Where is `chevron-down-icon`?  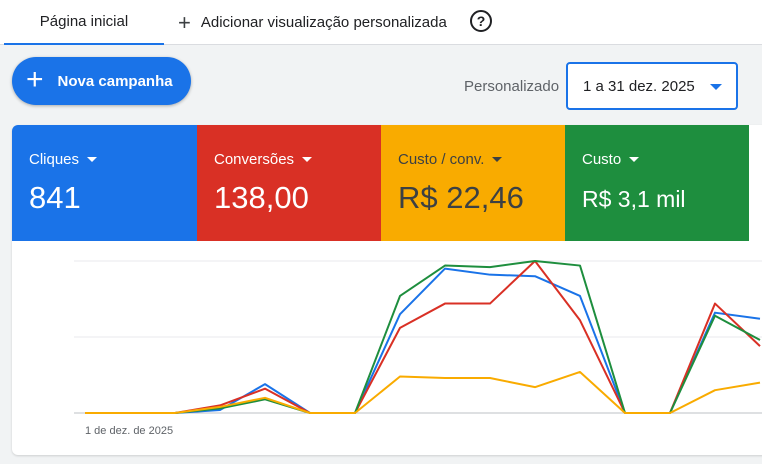 chevron-down-icon is located at coordinates (716, 87).